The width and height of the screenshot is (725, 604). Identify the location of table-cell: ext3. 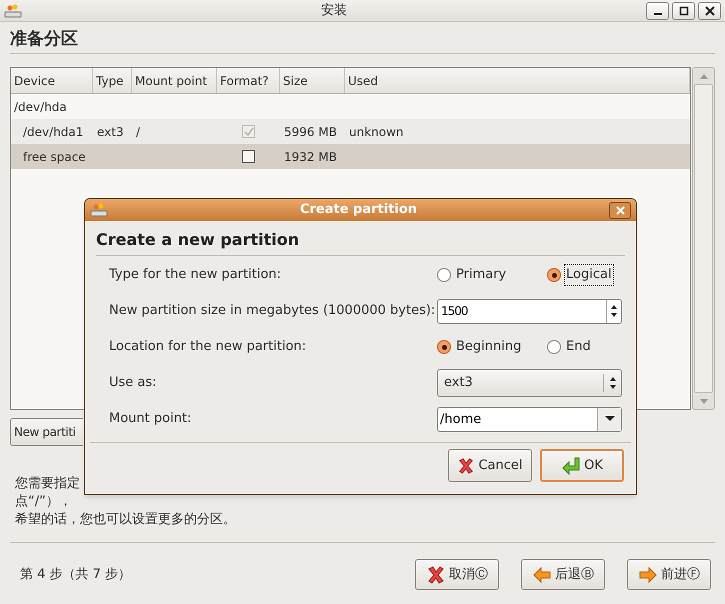
(110, 131).